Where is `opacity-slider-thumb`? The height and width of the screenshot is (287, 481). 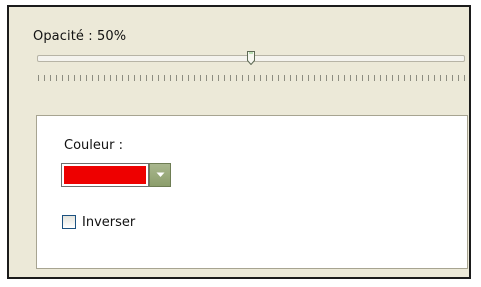 opacity-slider-thumb is located at coordinates (251, 58).